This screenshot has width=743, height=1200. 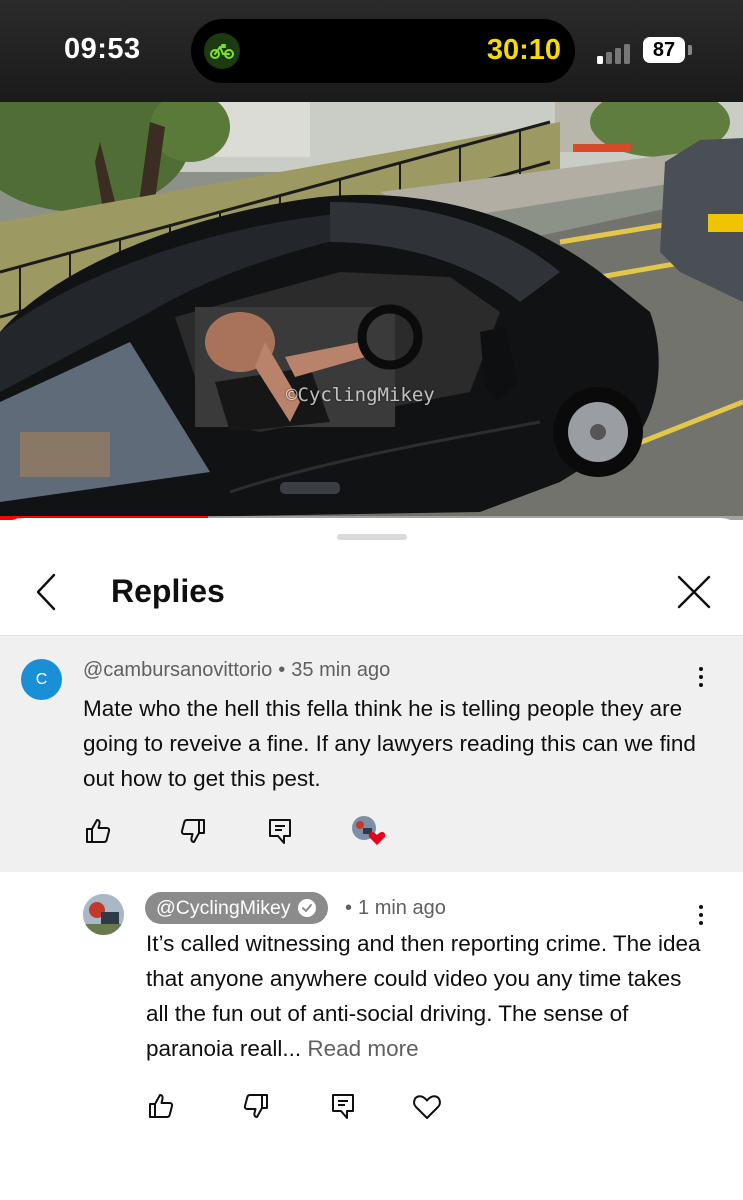 I want to click on comment-more-button, so click(x=701, y=677).